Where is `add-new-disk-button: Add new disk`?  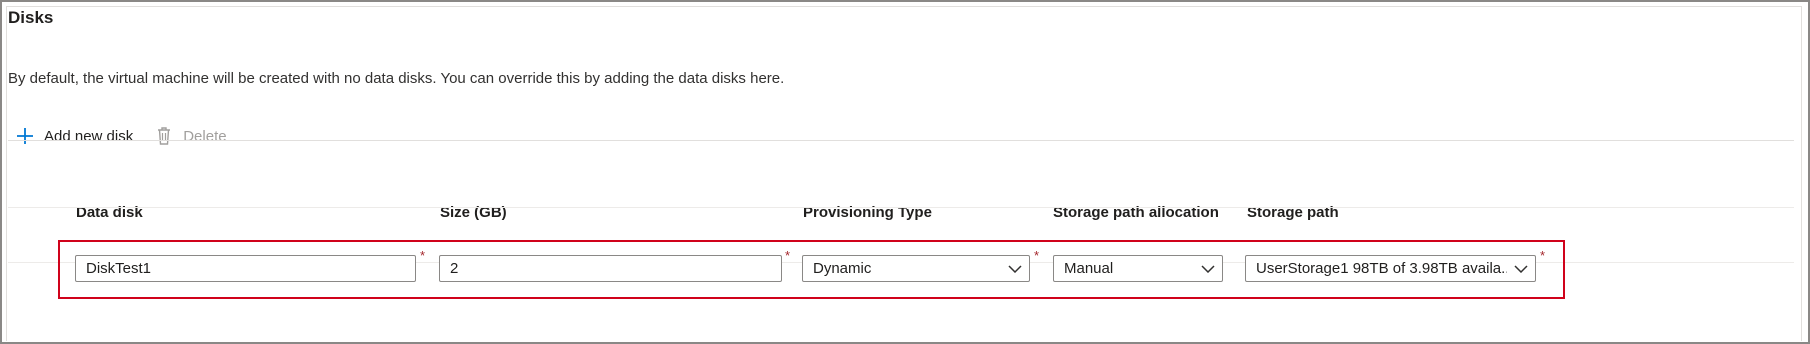
add-new-disk-button: Add new disk is located at coordinates (73, 136).